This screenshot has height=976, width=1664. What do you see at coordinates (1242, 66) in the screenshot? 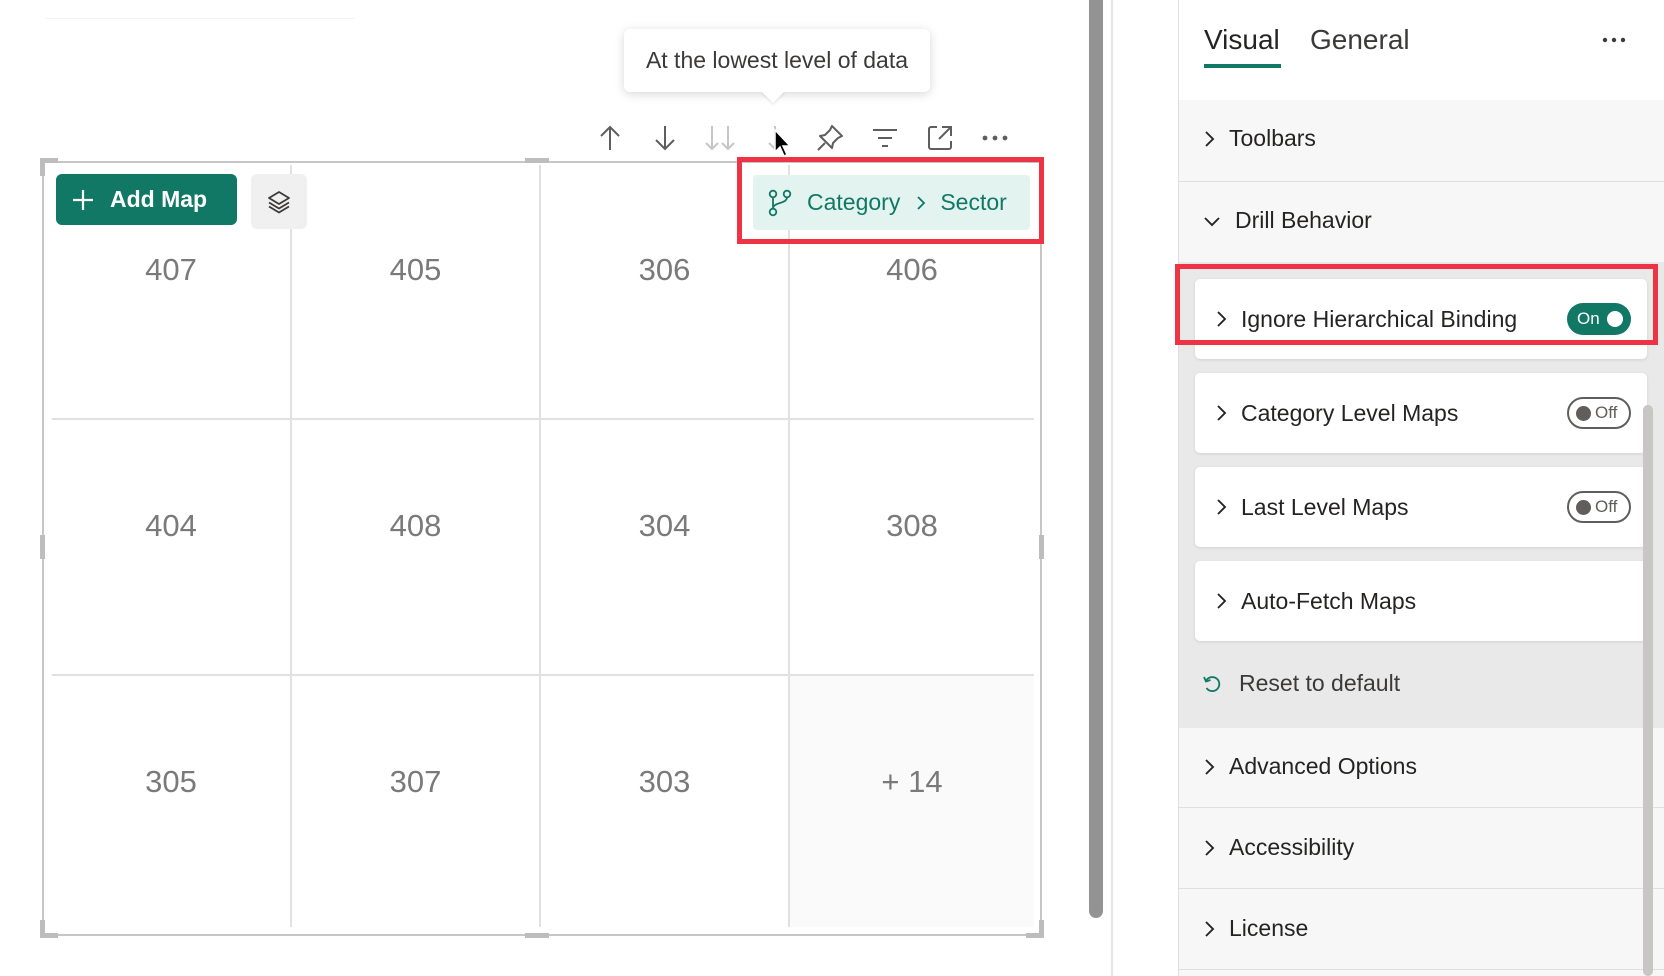
I see `active-tab-indicator` at bounding box center [1242, 66].